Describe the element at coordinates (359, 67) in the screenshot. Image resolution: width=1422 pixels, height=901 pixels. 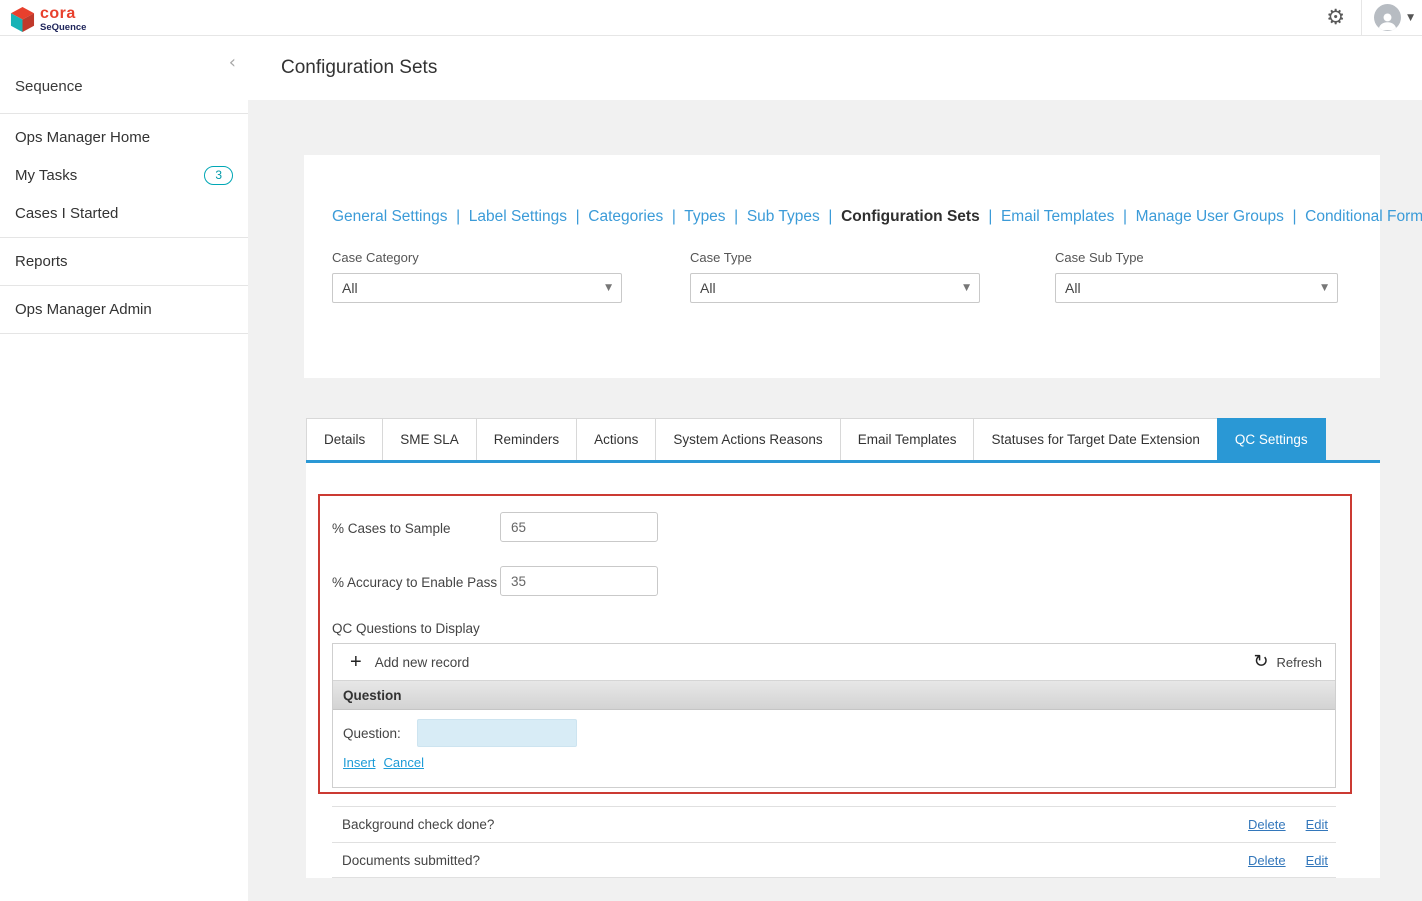
I see `page-title: Configuration Sets` at that location.